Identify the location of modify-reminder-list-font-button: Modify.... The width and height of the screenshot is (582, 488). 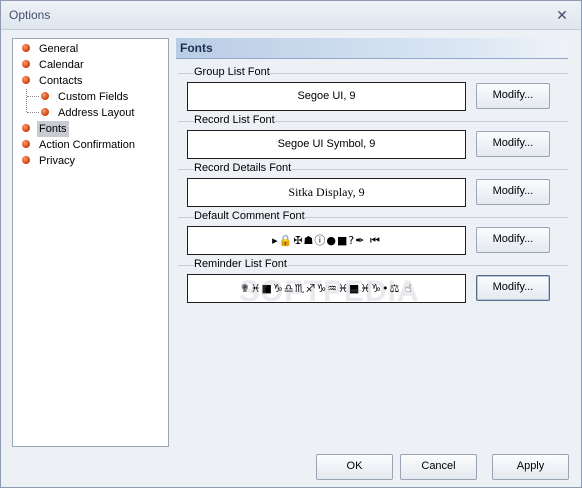
(513, 288).